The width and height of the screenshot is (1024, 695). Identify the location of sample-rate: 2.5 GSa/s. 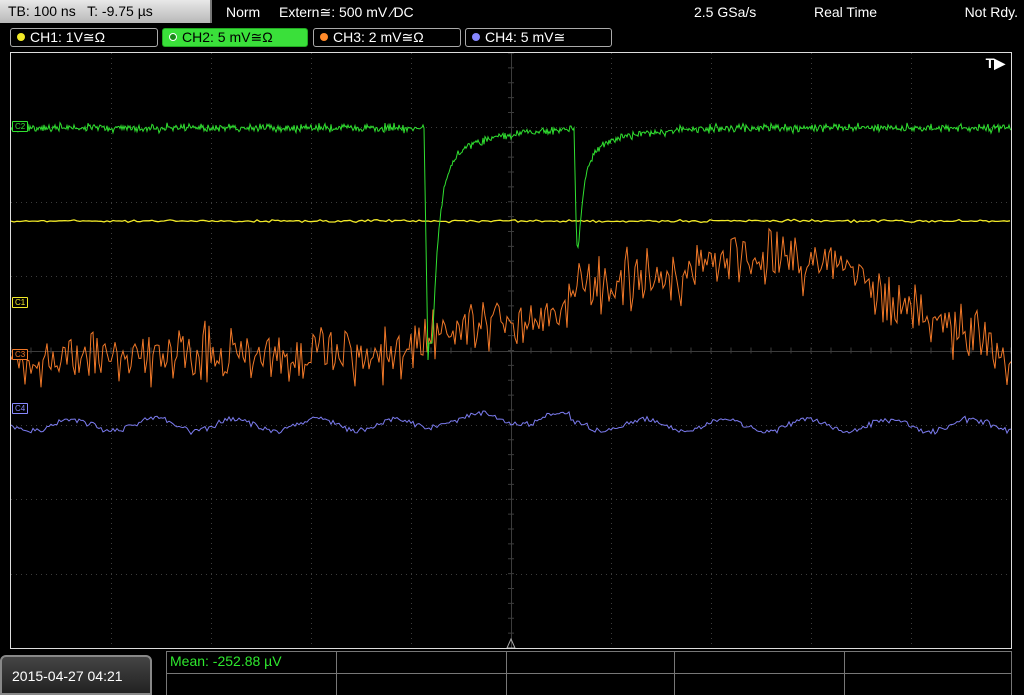
(725, 12).